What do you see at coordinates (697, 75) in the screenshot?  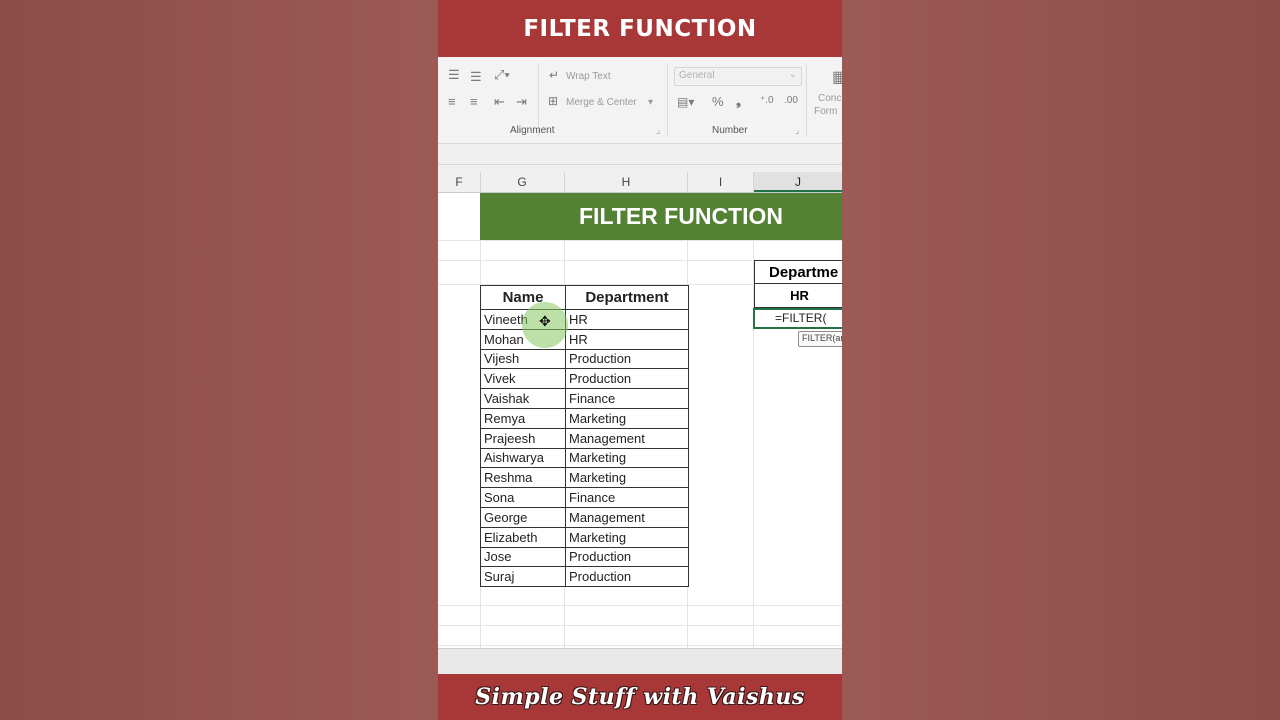 I see `number-format-value: General` at bounding box center [697, 75].